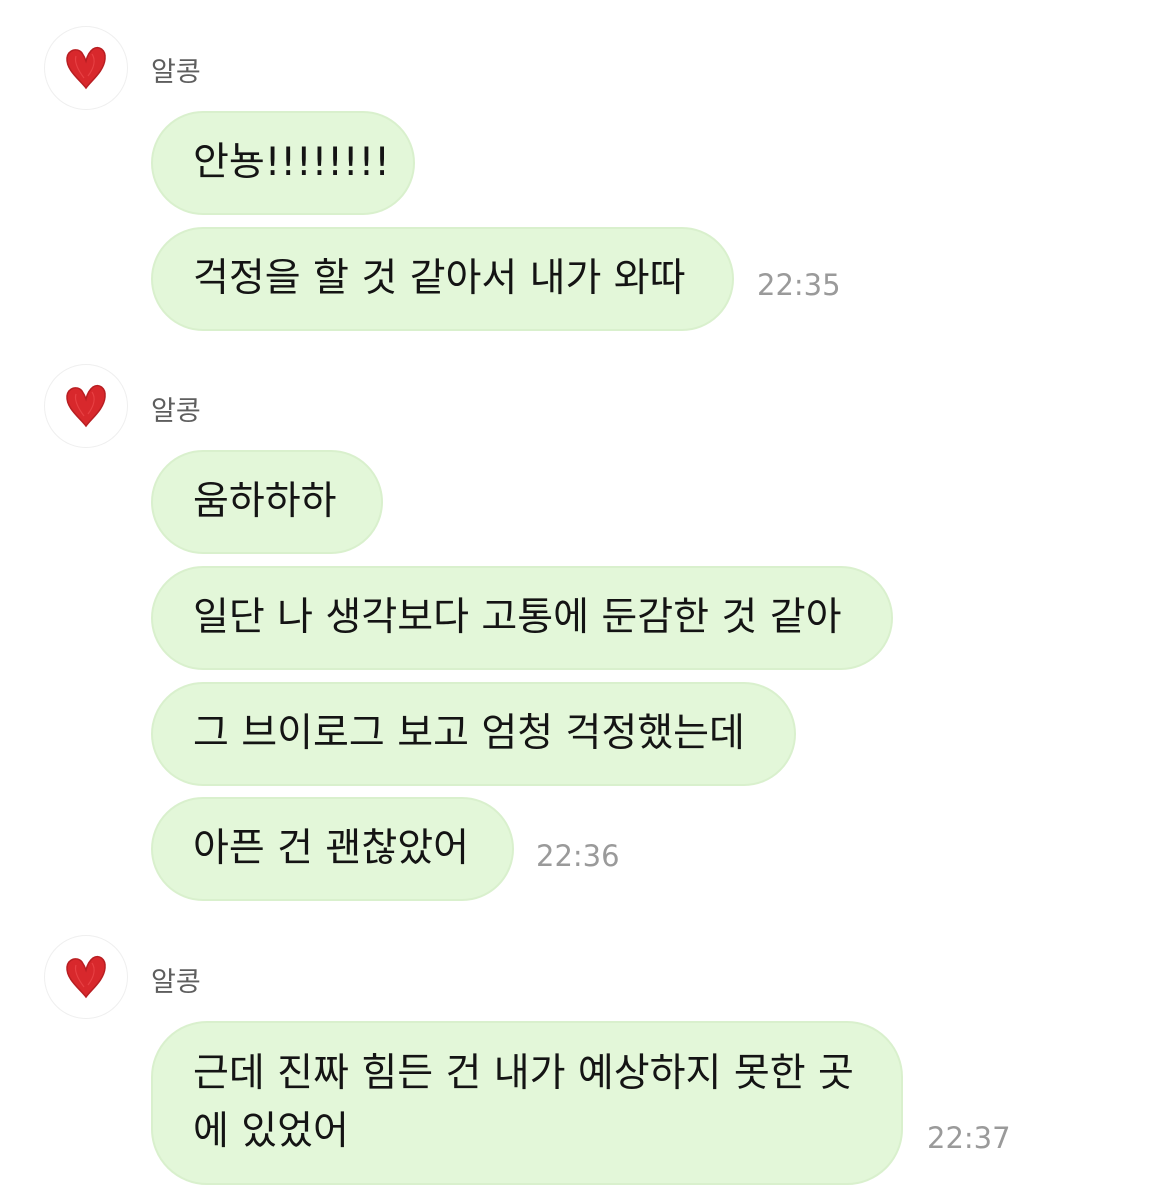  What do you see at coordinates (969, 1138) in the screenshot?
I see `message-timestamp: 22:37` at bounding box center [969, 1138].